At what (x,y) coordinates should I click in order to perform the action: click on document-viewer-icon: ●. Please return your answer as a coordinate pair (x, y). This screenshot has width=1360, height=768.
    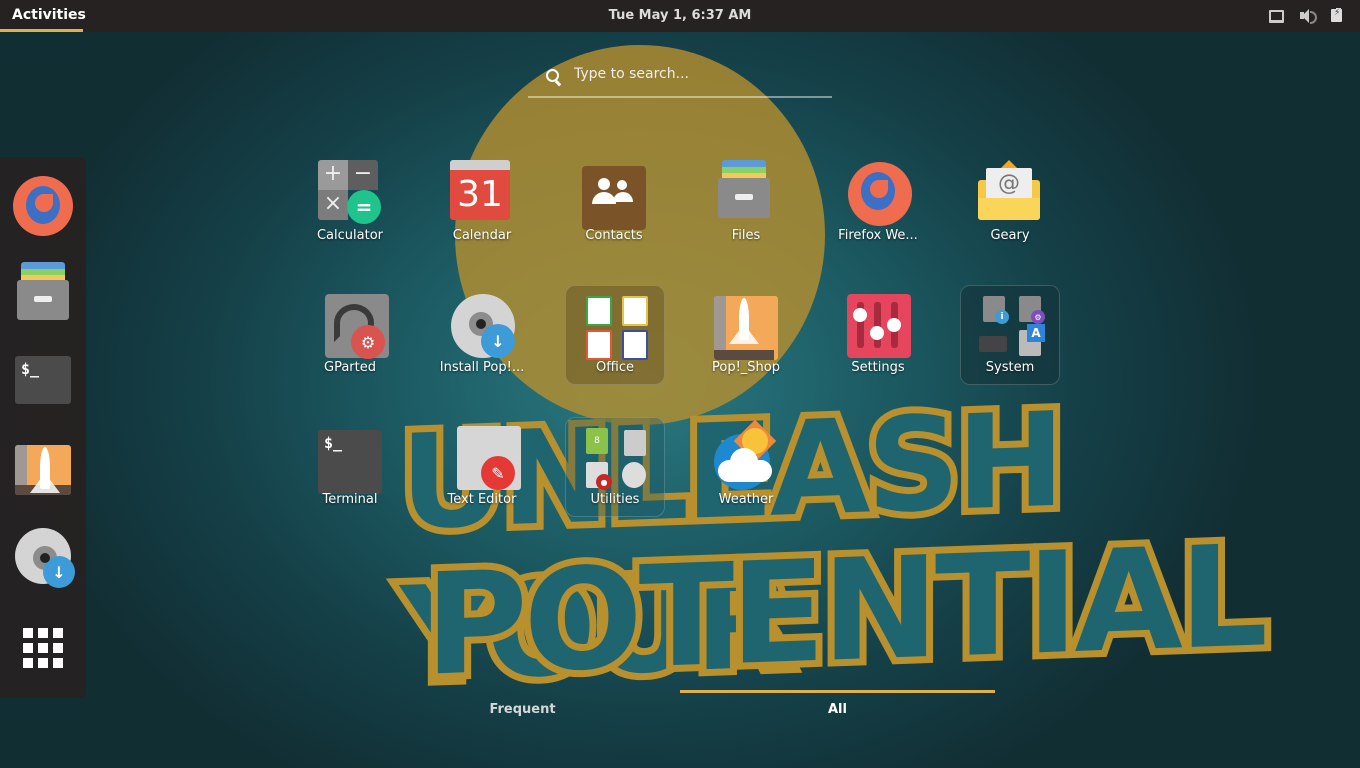
    Looking at the image, I should click on (599, 476).